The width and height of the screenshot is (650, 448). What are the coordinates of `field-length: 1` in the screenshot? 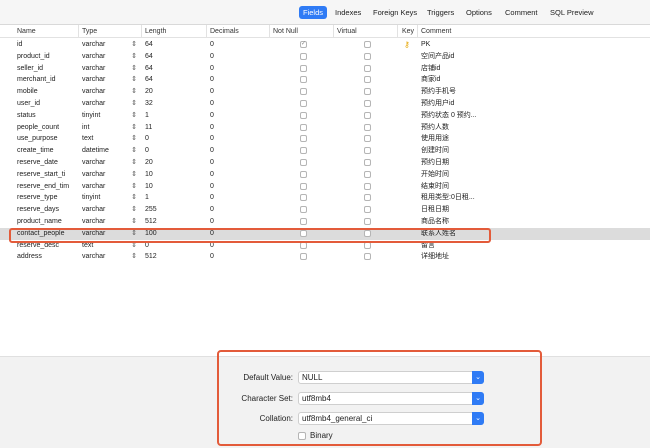 It's located at (170, 116).